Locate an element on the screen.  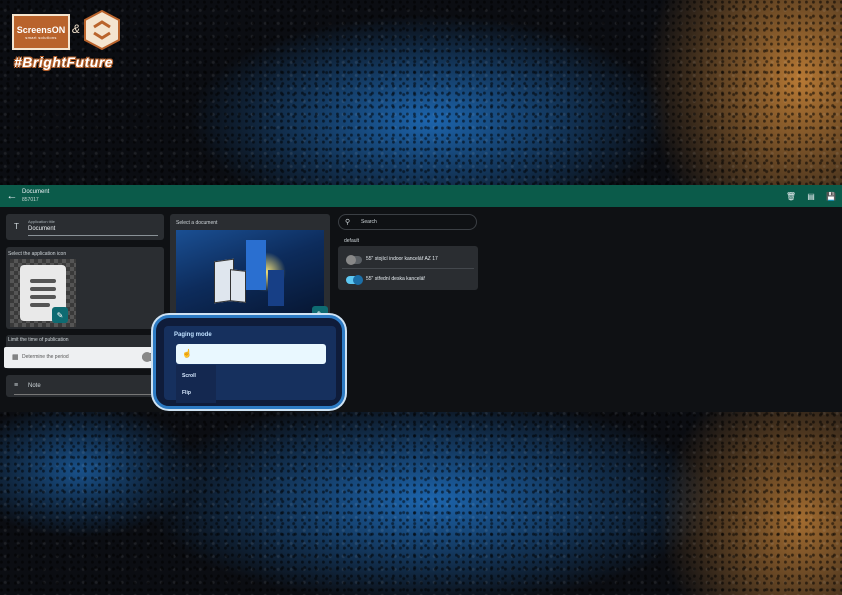
delete-icon: 🗑 is located at coordinates (791, 196).